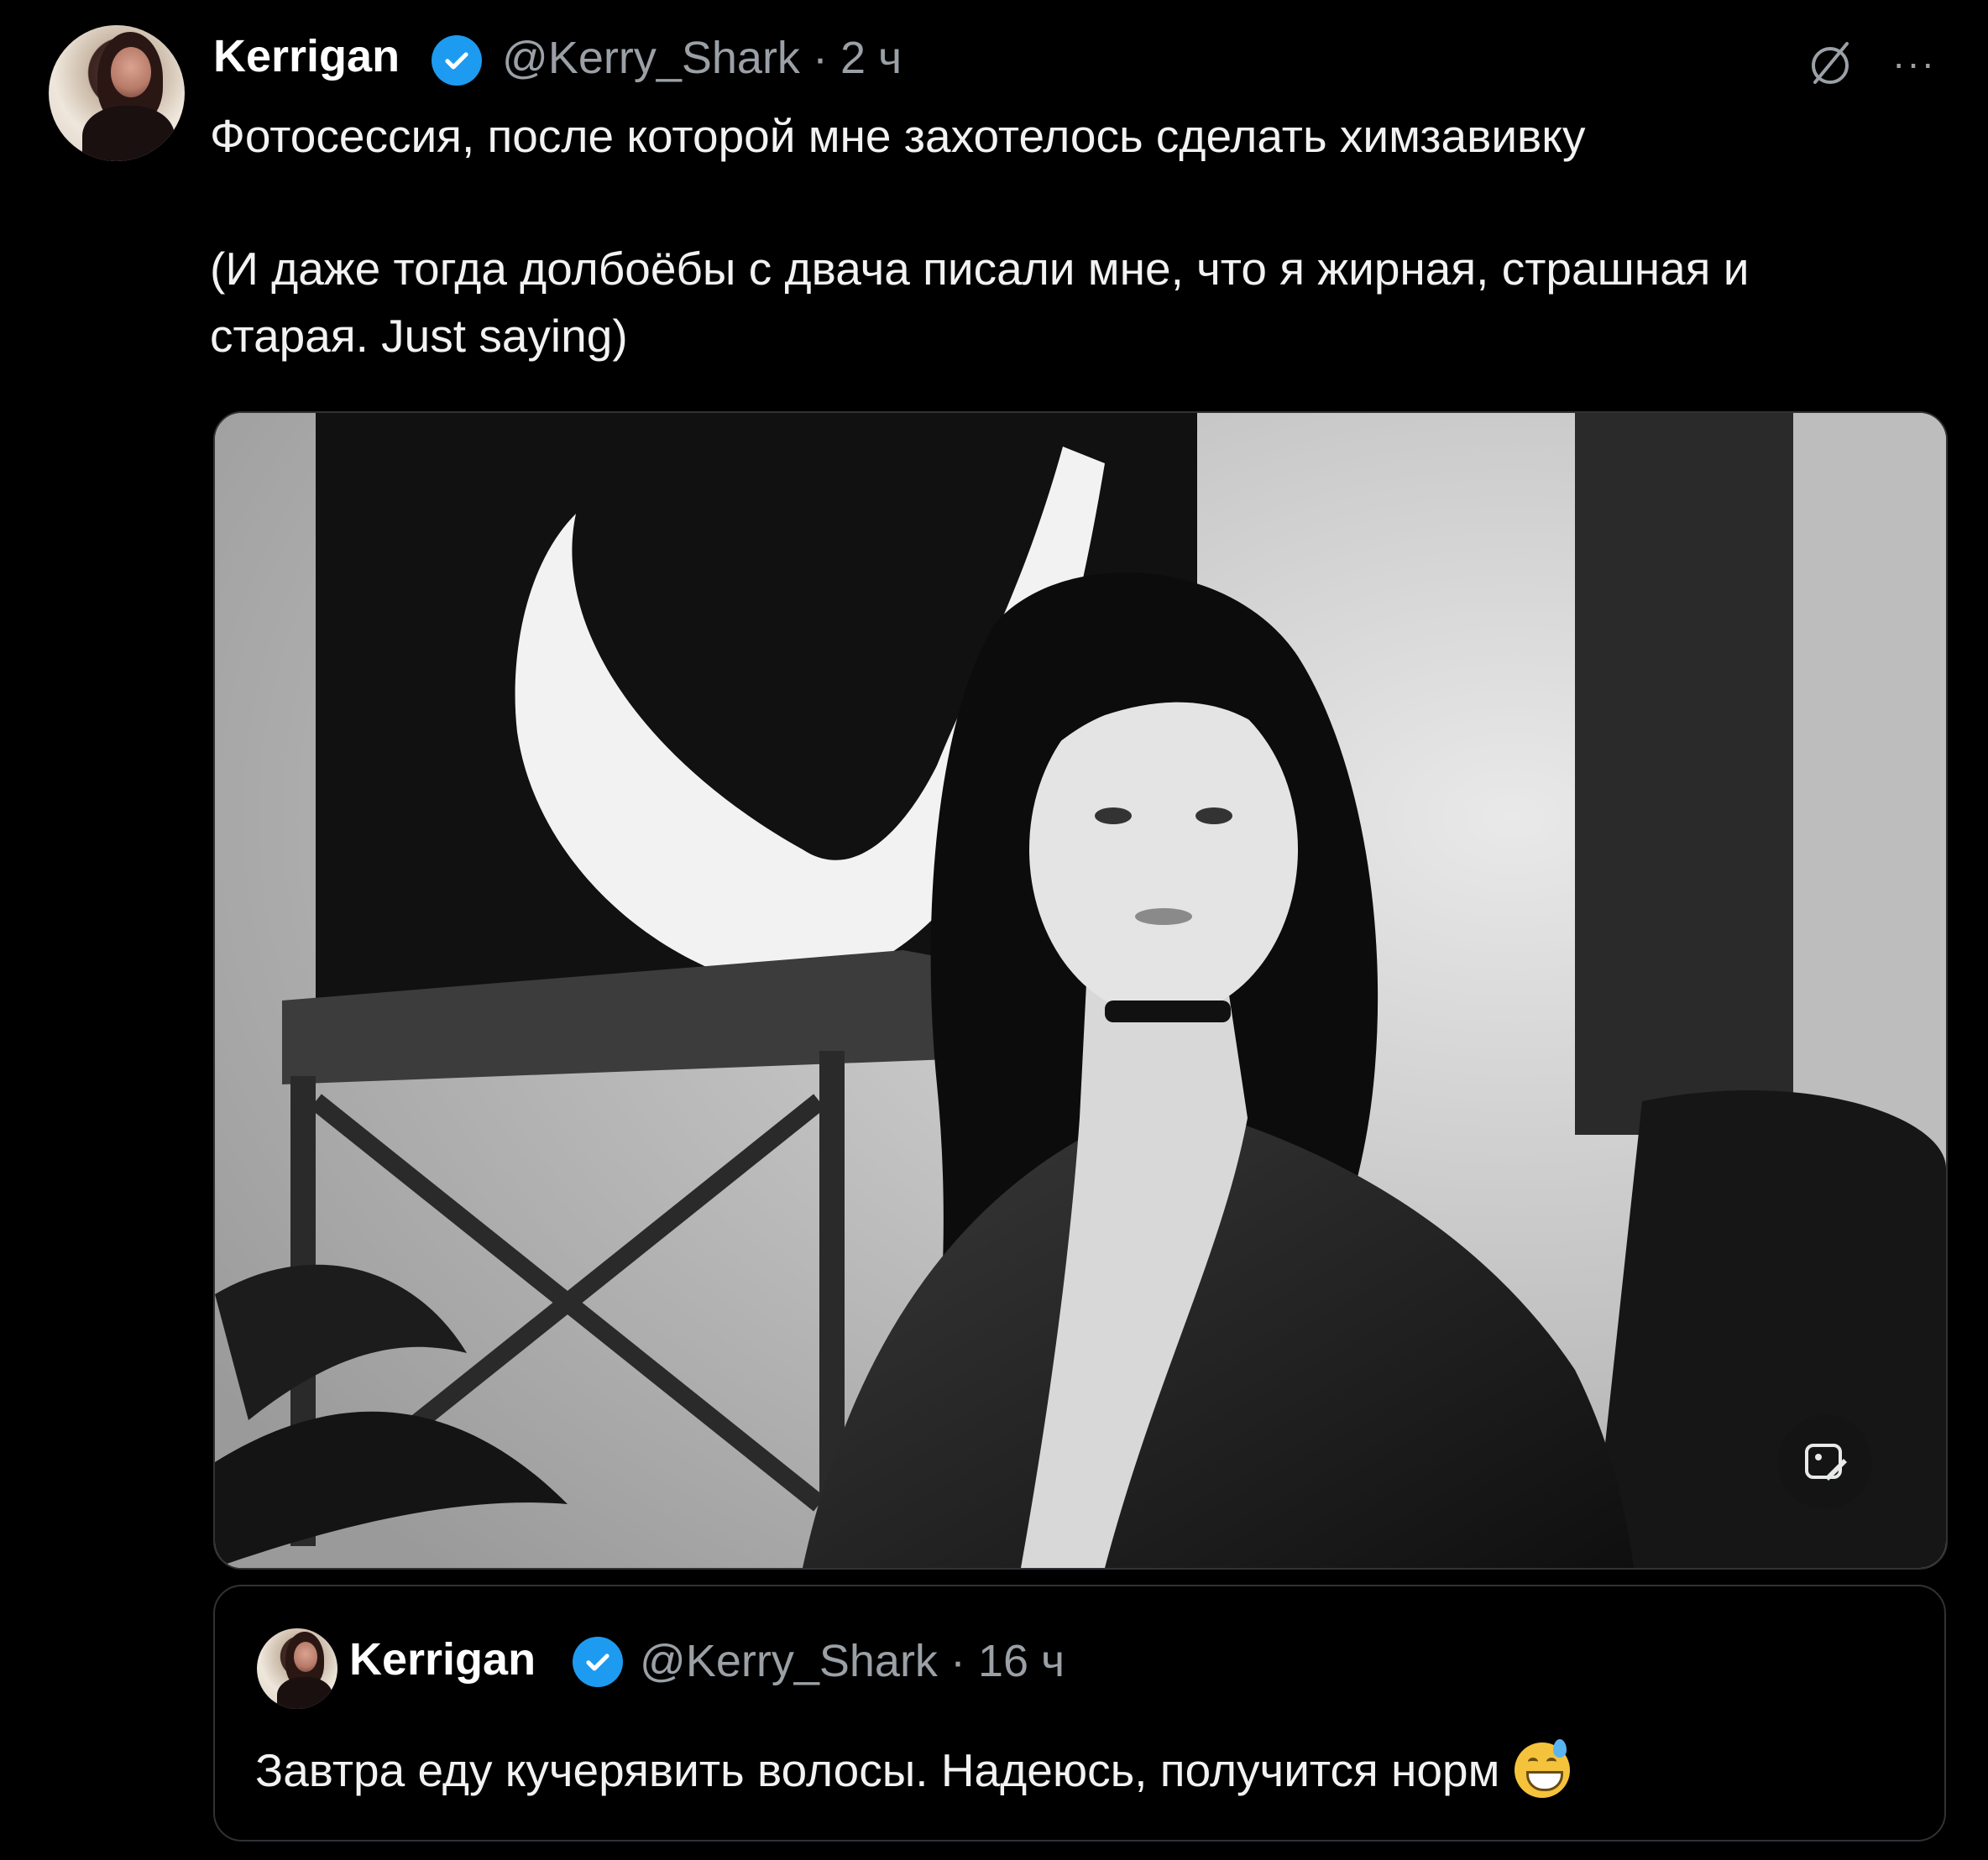 The height and width of the screenshot is (1860, 1988). I want to click on quote-handle-text: @Kerry_Shark, so click(789, 1661).